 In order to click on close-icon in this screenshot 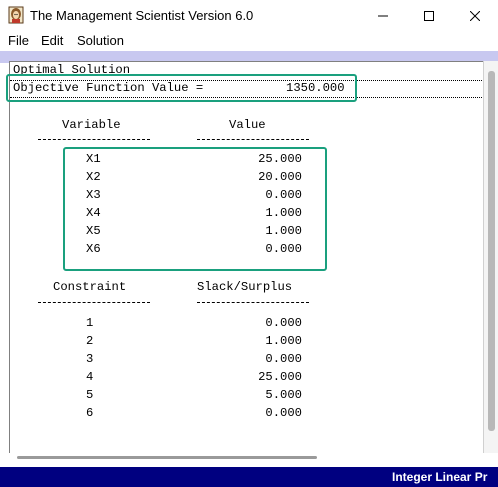, I will do `click(475, 15)`.